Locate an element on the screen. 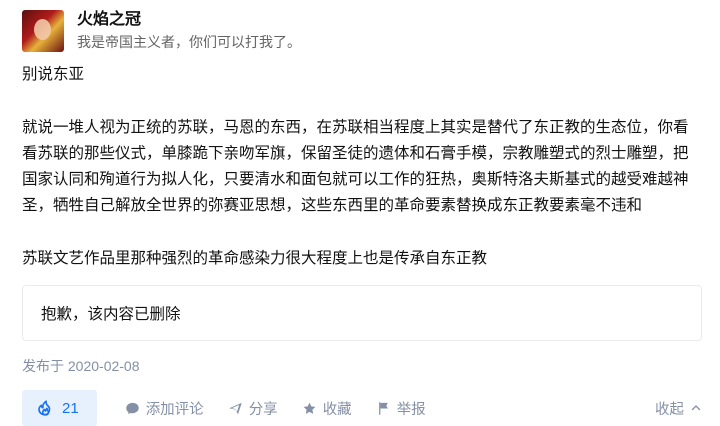 The width and height of the screenshot is (720, 426). content-paragraph: 苏联文艺作品里那种强烈的革命感染力很大程度上也是传承自东正教 is located at coordinates (255, 258).